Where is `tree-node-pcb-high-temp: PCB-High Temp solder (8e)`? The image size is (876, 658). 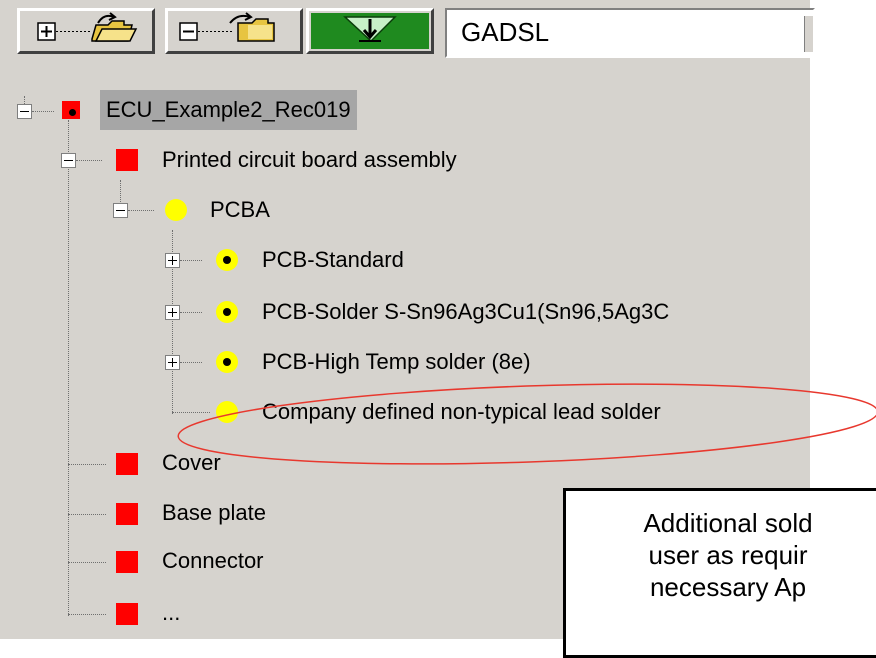
tree-node-pcb-high-temp: PCB-High Temp solder (8e) is located at coordinates (320, 362).